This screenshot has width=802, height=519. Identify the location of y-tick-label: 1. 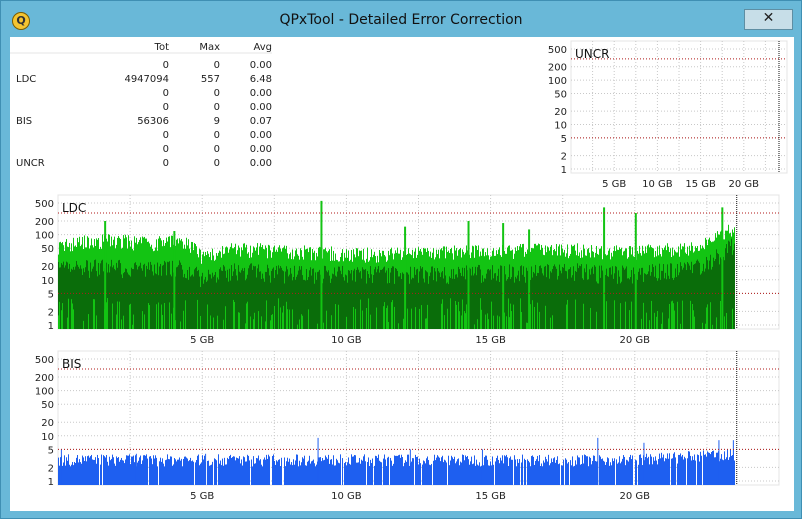
(564, 170).